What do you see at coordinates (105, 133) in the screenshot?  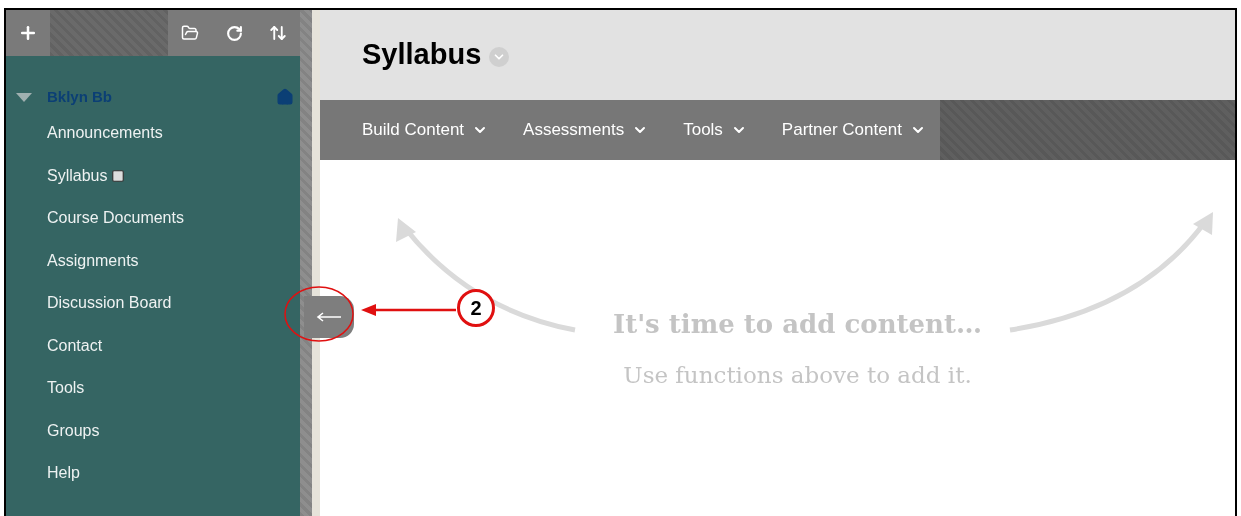 I see `sidebar-link: Announcements` at bounding box center [105, 133].